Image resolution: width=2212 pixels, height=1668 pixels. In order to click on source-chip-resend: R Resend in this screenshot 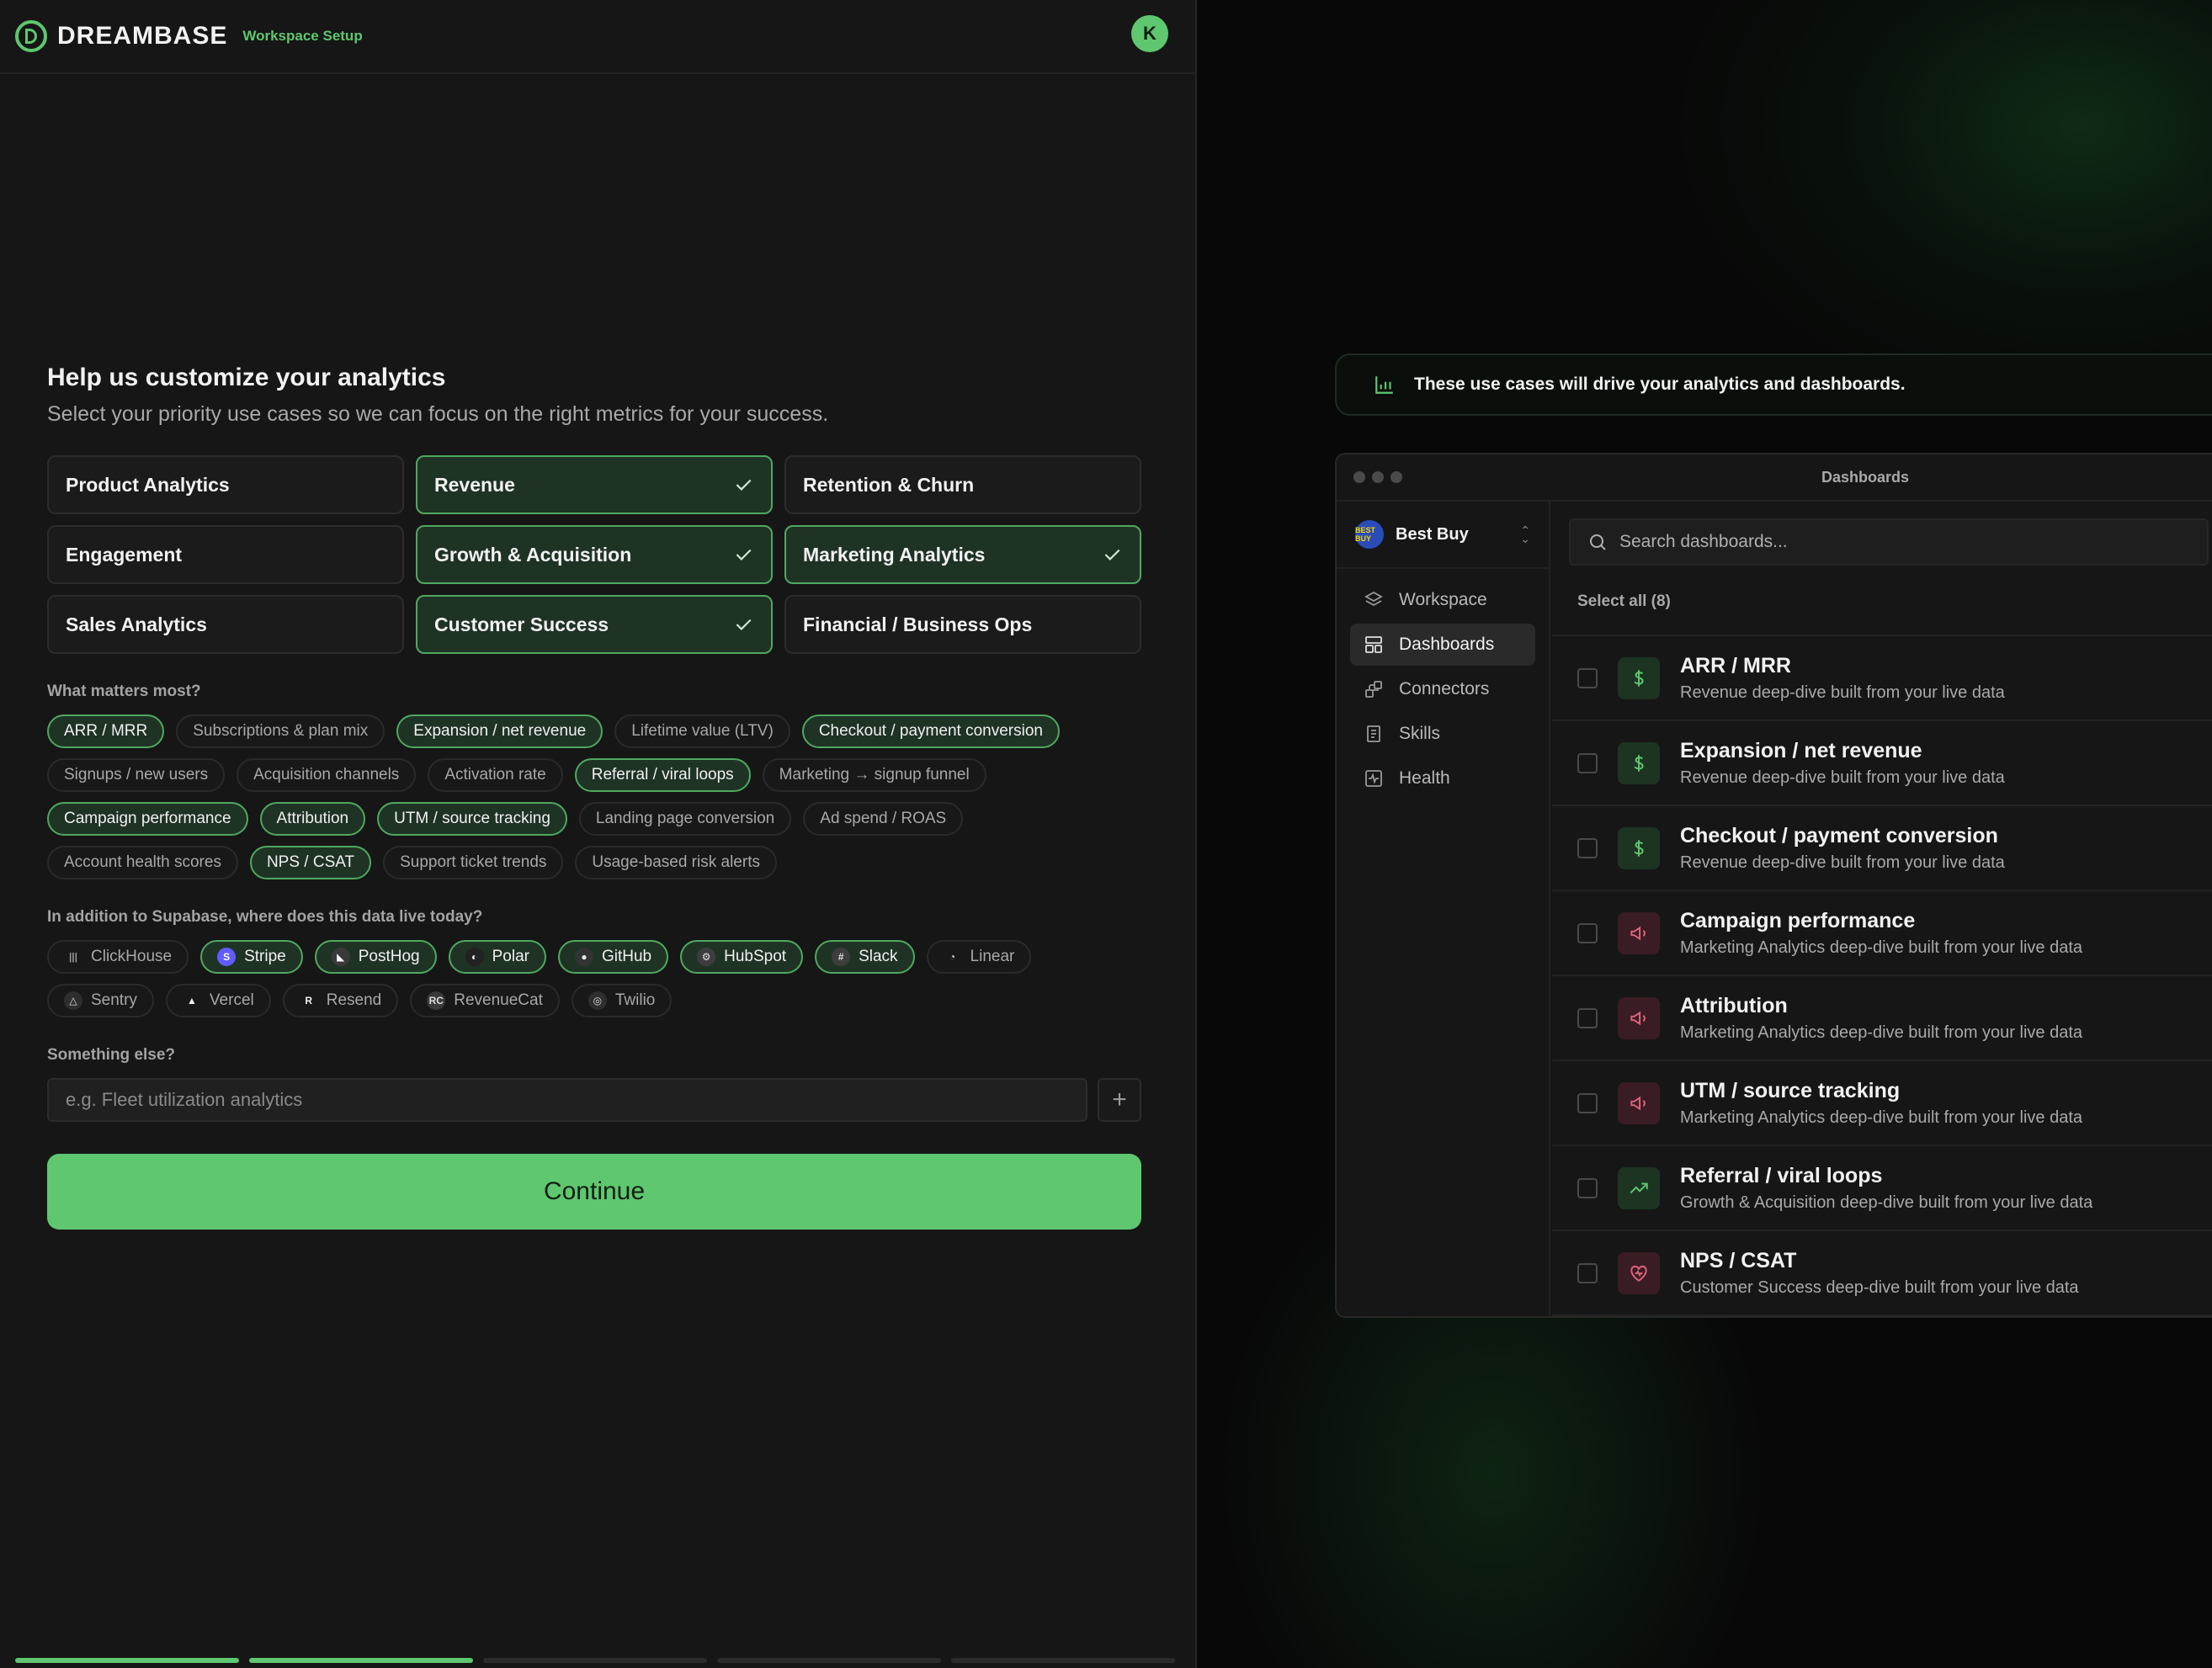, I will do `click(341, 1000)`.